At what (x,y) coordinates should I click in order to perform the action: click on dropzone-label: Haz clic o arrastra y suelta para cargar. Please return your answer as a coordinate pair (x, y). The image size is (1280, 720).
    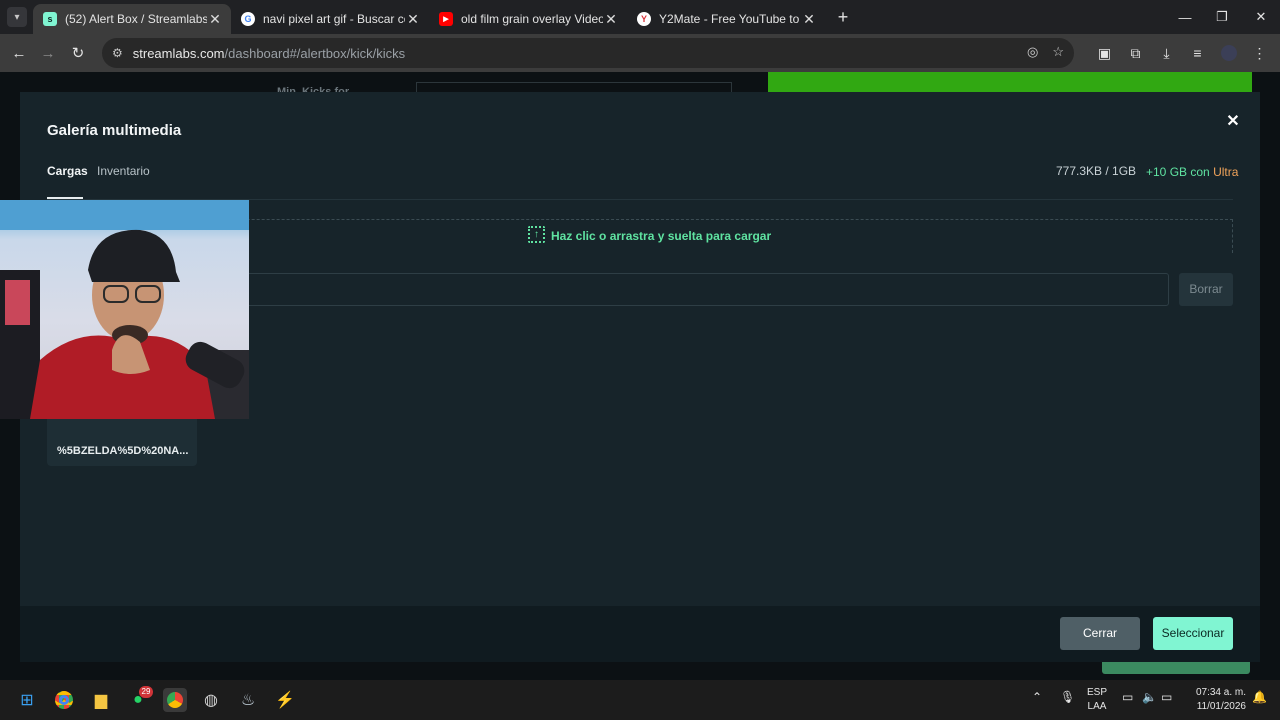
    Looking at the image, I should click on (661, 236).